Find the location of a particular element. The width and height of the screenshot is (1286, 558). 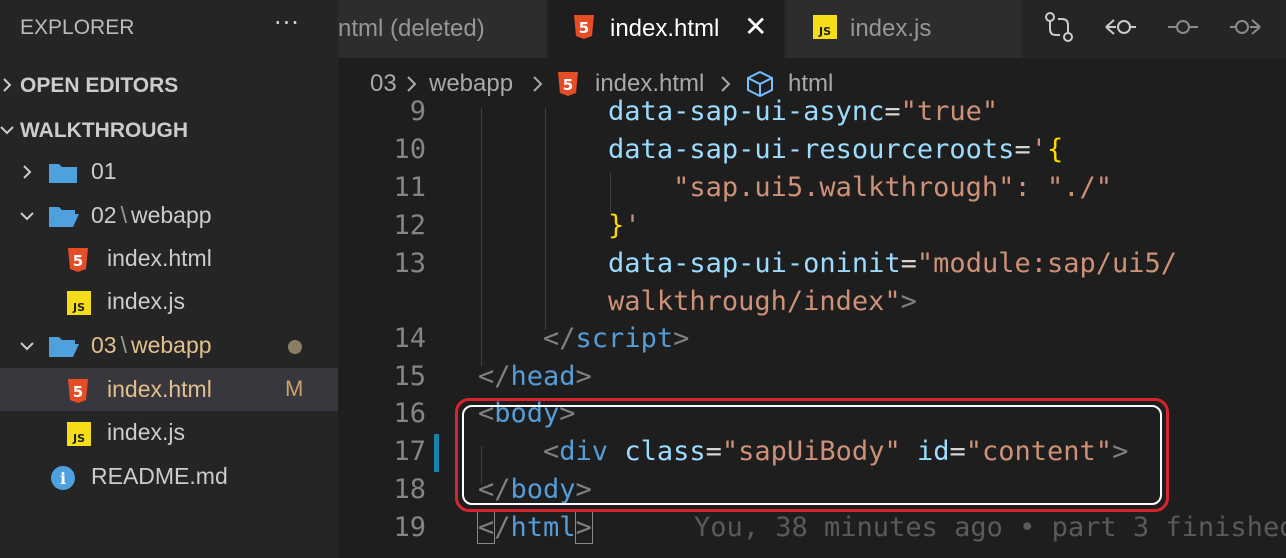

line-number: 9 is located at coordinates (417, 111).